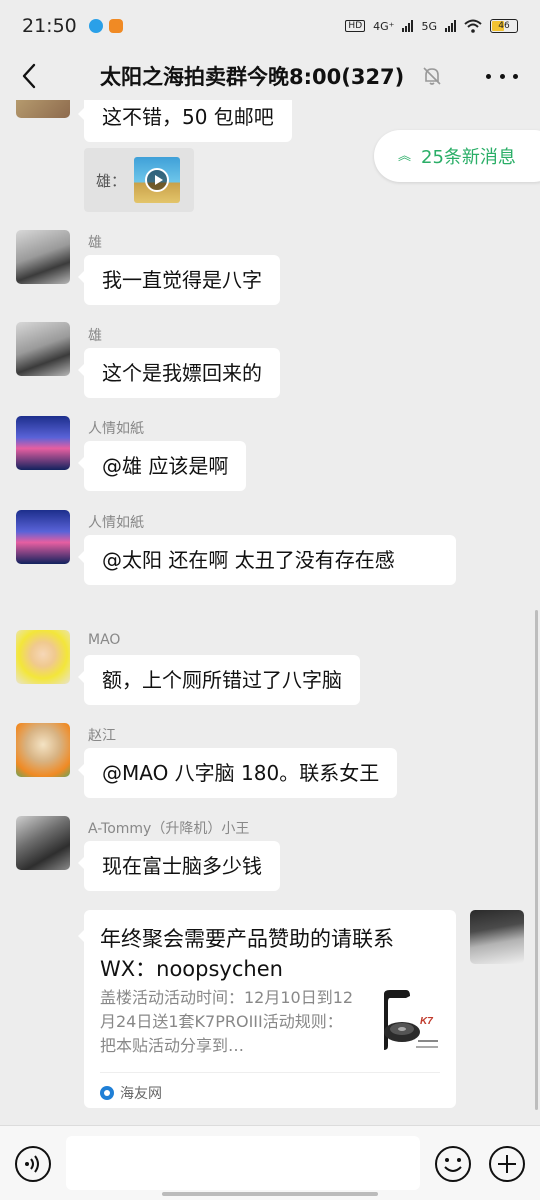 Image resolution: width=540 pixels, height=1200 pixels. What do you see at coordinates (405, 156) in the screenshot?
I see `double-chevron-up-icon: ︽` at bounding box center [405, 156].